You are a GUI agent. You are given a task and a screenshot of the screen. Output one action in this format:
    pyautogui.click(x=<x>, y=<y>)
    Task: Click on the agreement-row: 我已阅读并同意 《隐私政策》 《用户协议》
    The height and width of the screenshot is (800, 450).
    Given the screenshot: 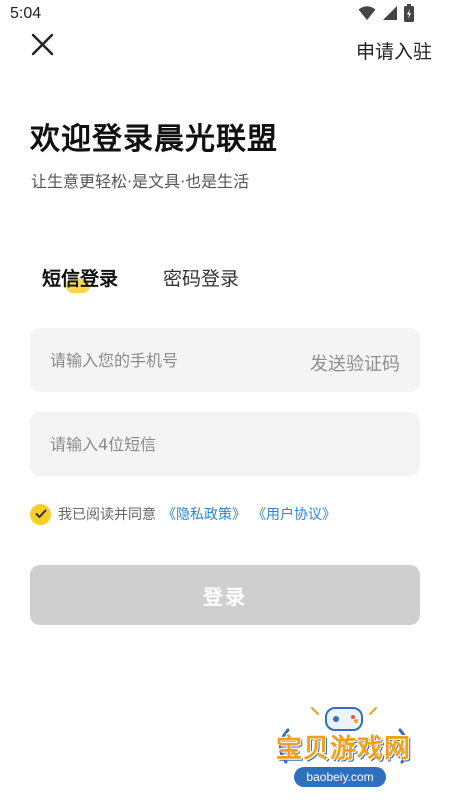 What is the action you would take?
    pyautogui.click(x=183, y=514)
    